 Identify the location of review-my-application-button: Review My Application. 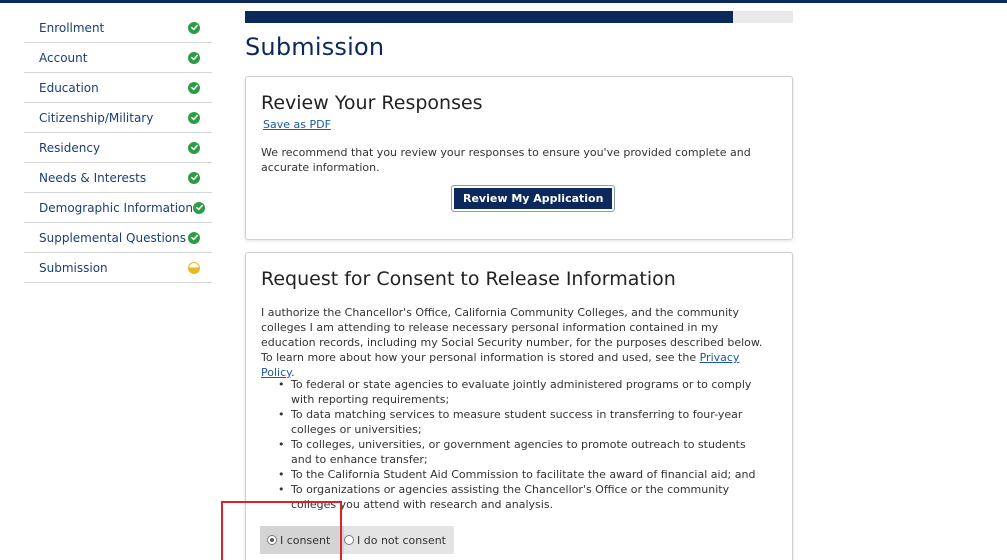
(533, 198).